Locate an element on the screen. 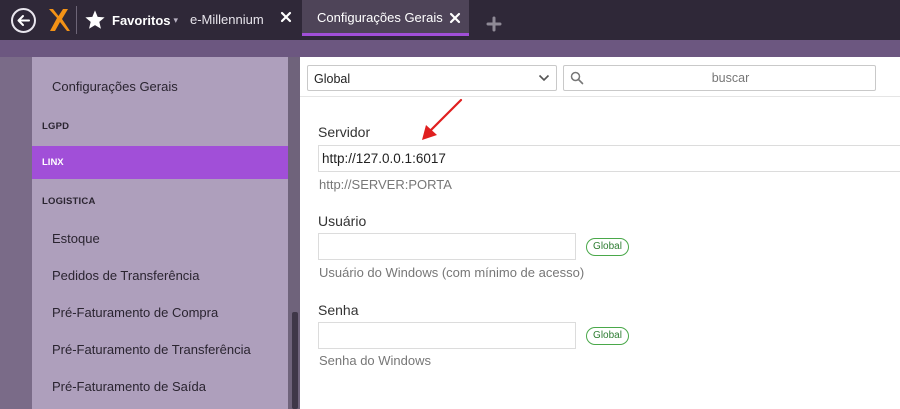  header-band is located at coordinates (450, 48).